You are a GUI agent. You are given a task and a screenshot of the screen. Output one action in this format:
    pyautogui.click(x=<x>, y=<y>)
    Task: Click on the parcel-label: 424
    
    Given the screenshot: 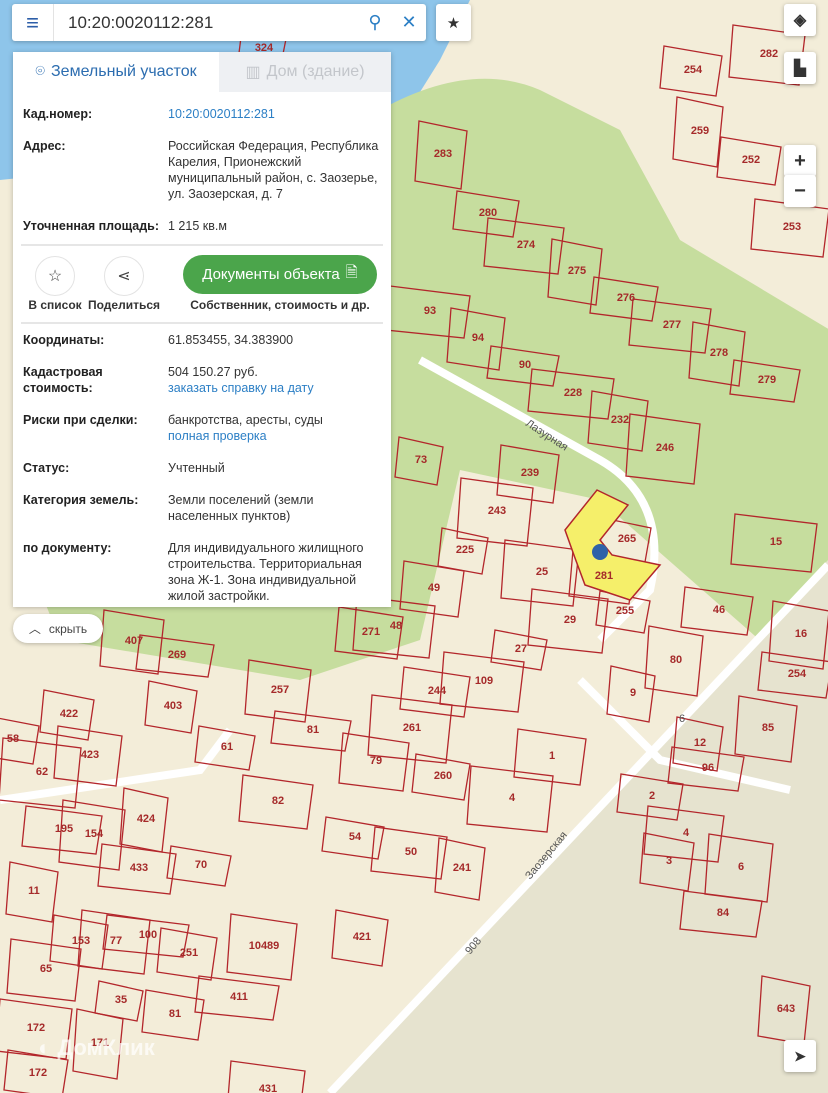 What is the action you would take?
    pyautogui.click(x=146, y=819)
    